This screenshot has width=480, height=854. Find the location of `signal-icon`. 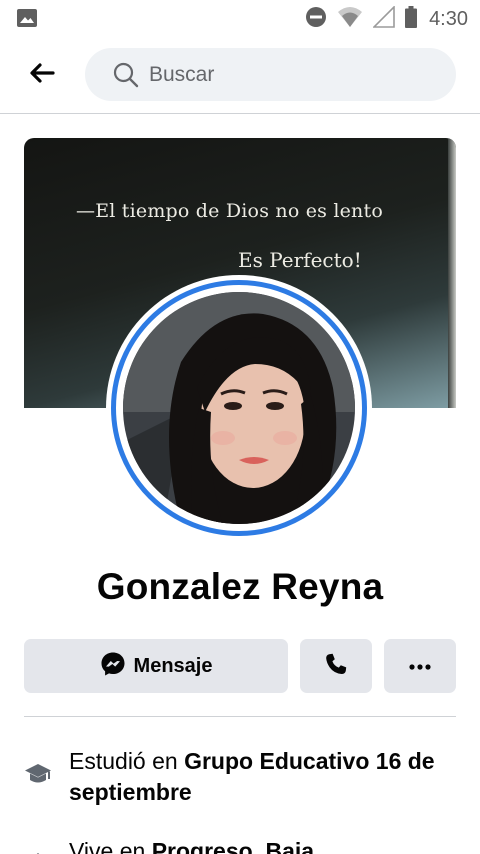

signal-icon is located at coordinates (383, 19).